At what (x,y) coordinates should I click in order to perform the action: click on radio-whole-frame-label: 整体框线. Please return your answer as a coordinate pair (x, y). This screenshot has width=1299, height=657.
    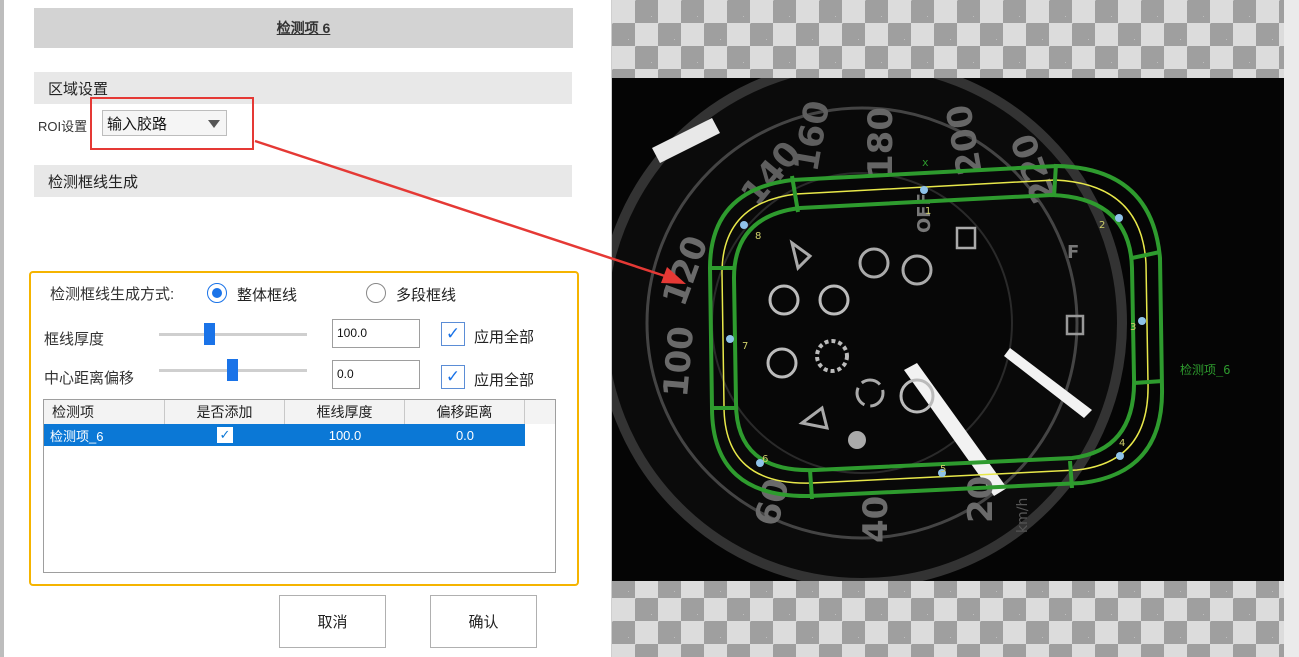
    Looking at the image, I should click on (267, 295).